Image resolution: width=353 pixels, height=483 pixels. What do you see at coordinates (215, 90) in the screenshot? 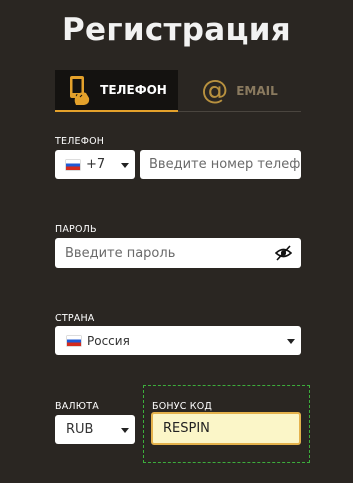
I see `at-icon: @` at bounding box center [215, 90].